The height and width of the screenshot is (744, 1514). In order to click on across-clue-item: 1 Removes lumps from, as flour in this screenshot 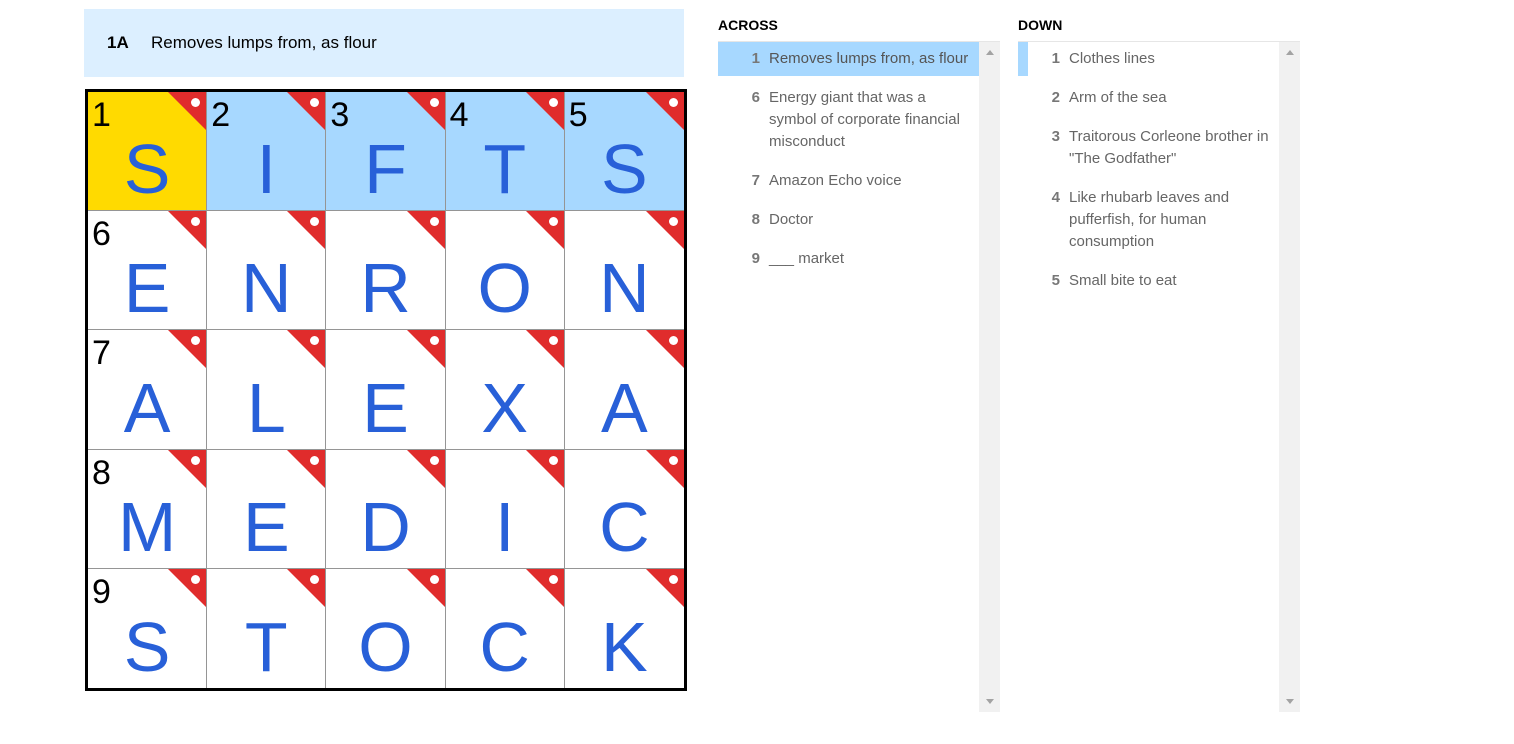, I will do `click(848, 59)`.